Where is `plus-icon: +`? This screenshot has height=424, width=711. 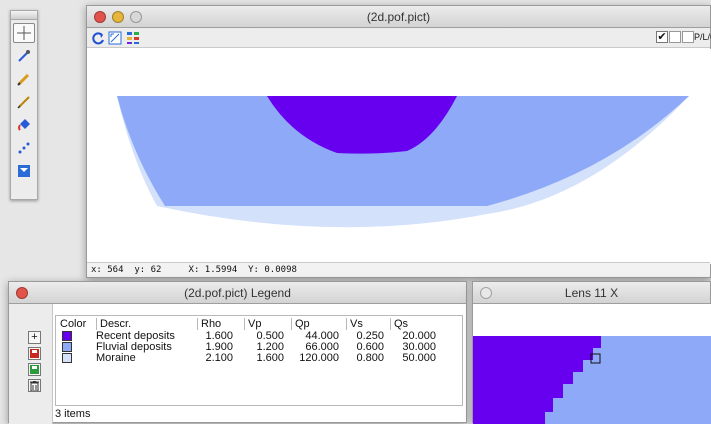
plus-icon: + is located at coordinates (34, 337).